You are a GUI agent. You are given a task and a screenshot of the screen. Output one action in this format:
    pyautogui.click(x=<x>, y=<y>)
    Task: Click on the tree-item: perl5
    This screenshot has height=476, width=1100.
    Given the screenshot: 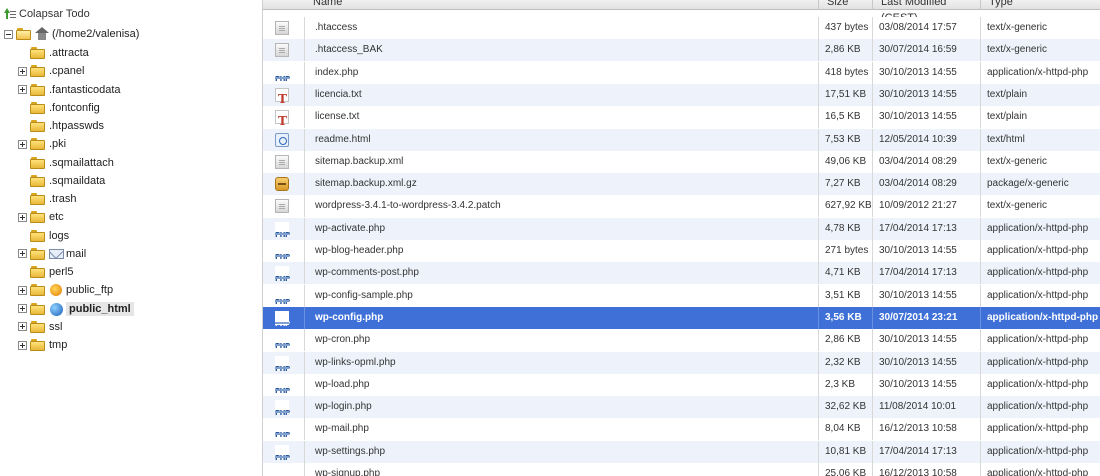 What is the action you would take?
    pyautogui.click(x=45, y=272)
    